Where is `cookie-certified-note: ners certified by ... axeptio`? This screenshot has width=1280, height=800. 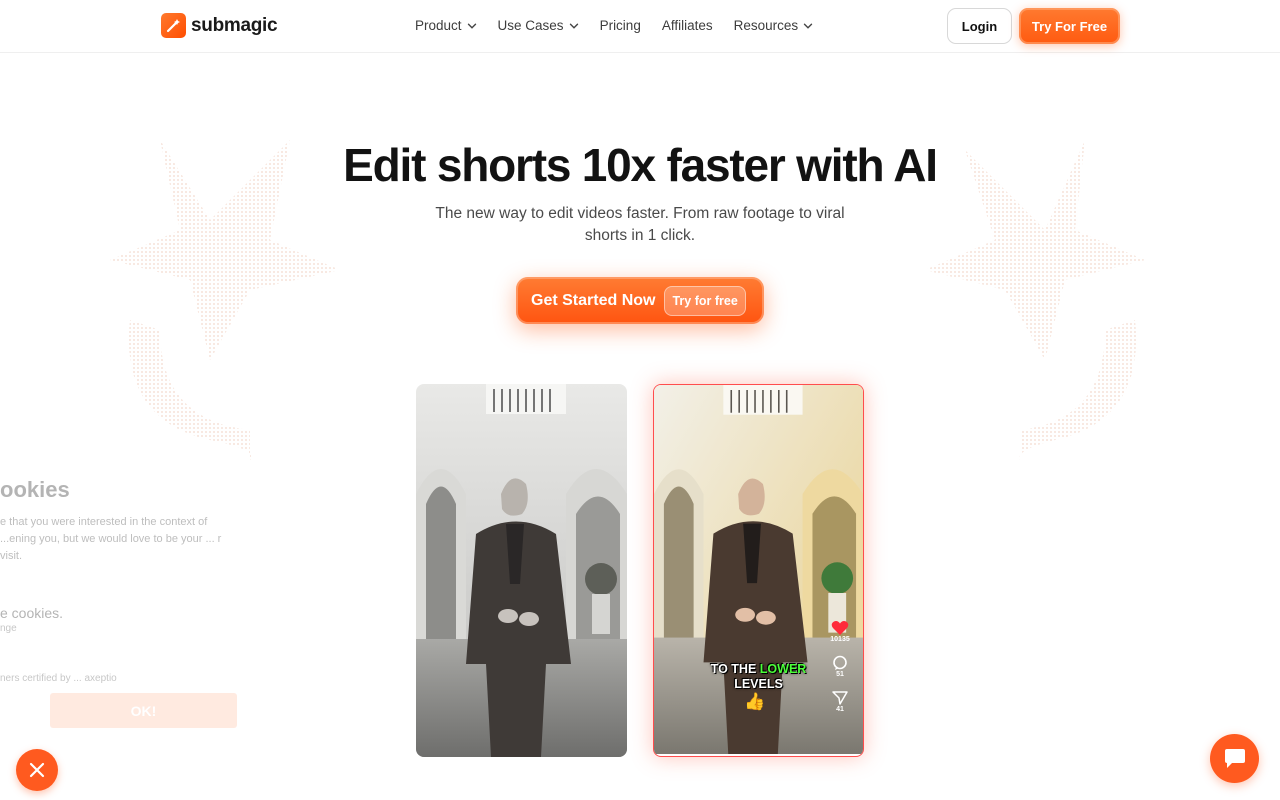
cookie-certified-note: ners certified by ... axeptio is located at coordinates (58, 678).